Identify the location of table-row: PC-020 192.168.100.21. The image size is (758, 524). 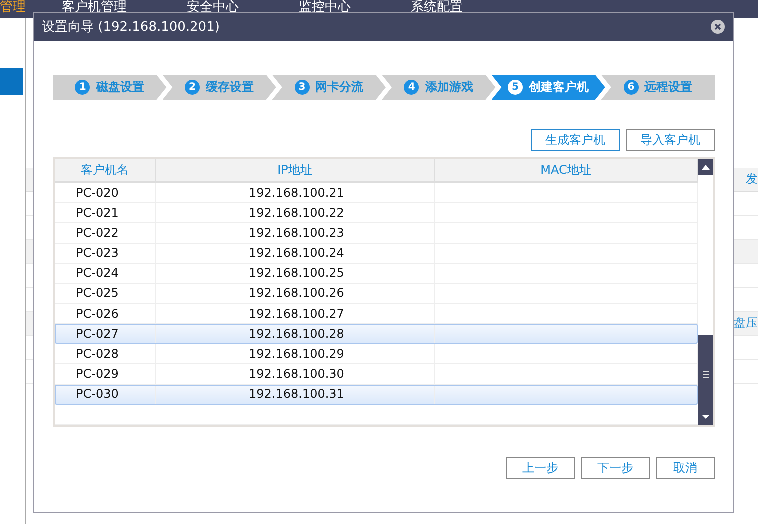
(376, 193).